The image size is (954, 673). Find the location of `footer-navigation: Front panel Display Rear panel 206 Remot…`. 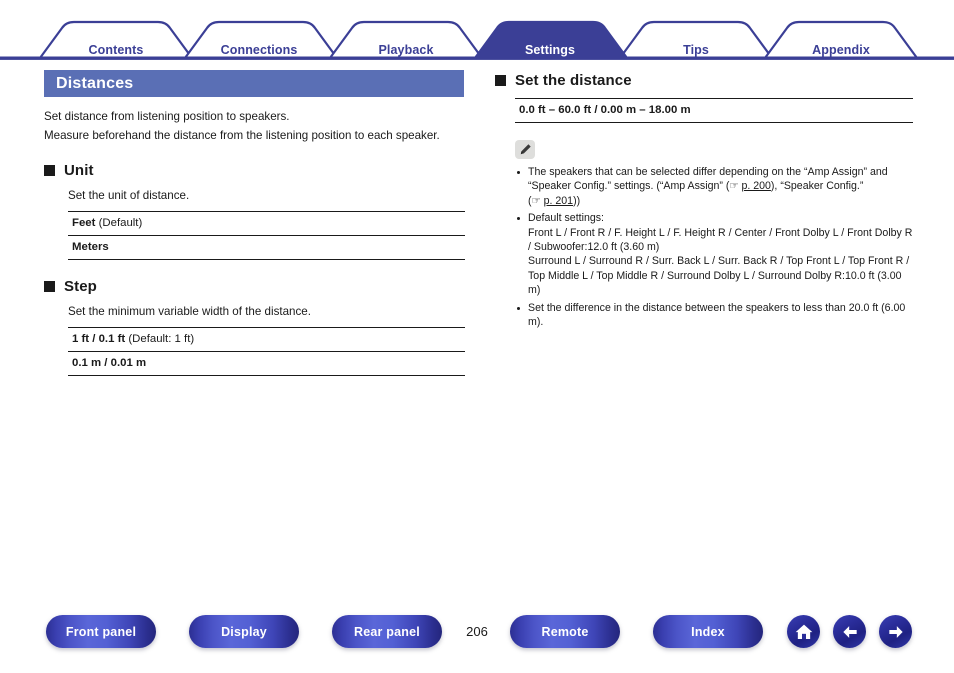

footer-navigation: Front panel Display Rear panel 206 Remot… is located at coordinates (477, 637).